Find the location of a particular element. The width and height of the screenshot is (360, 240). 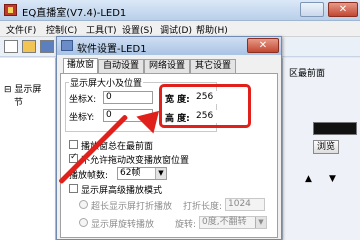

advanced-mode-label: 显示屏高级播放模式 is located at coordinates (122, 191).